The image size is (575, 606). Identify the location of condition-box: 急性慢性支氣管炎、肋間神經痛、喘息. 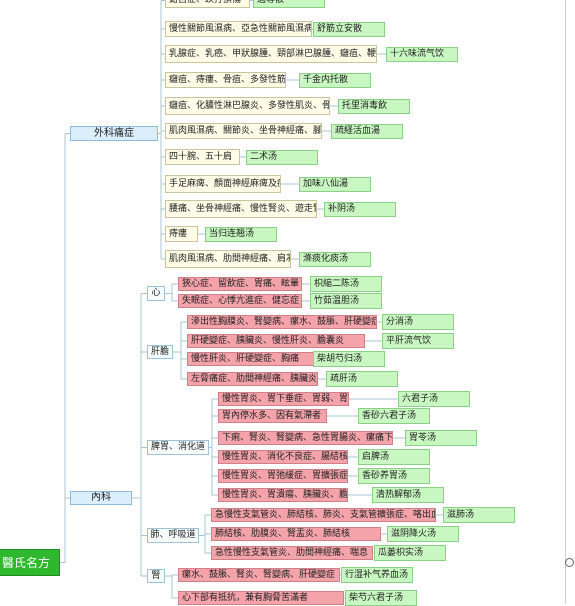
(292, 553).